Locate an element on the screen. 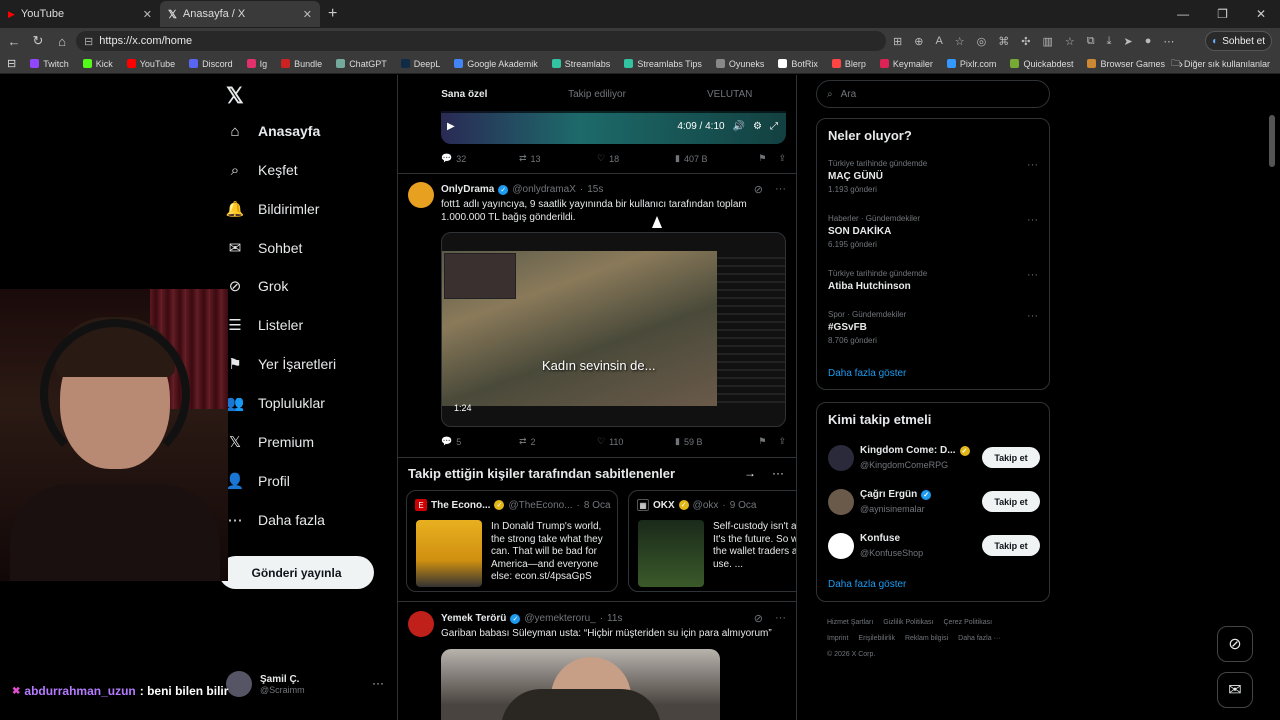 This screenshot has height=720, width=1280. split-screen-icon: ▥ is located at coordinates (1047, 41).